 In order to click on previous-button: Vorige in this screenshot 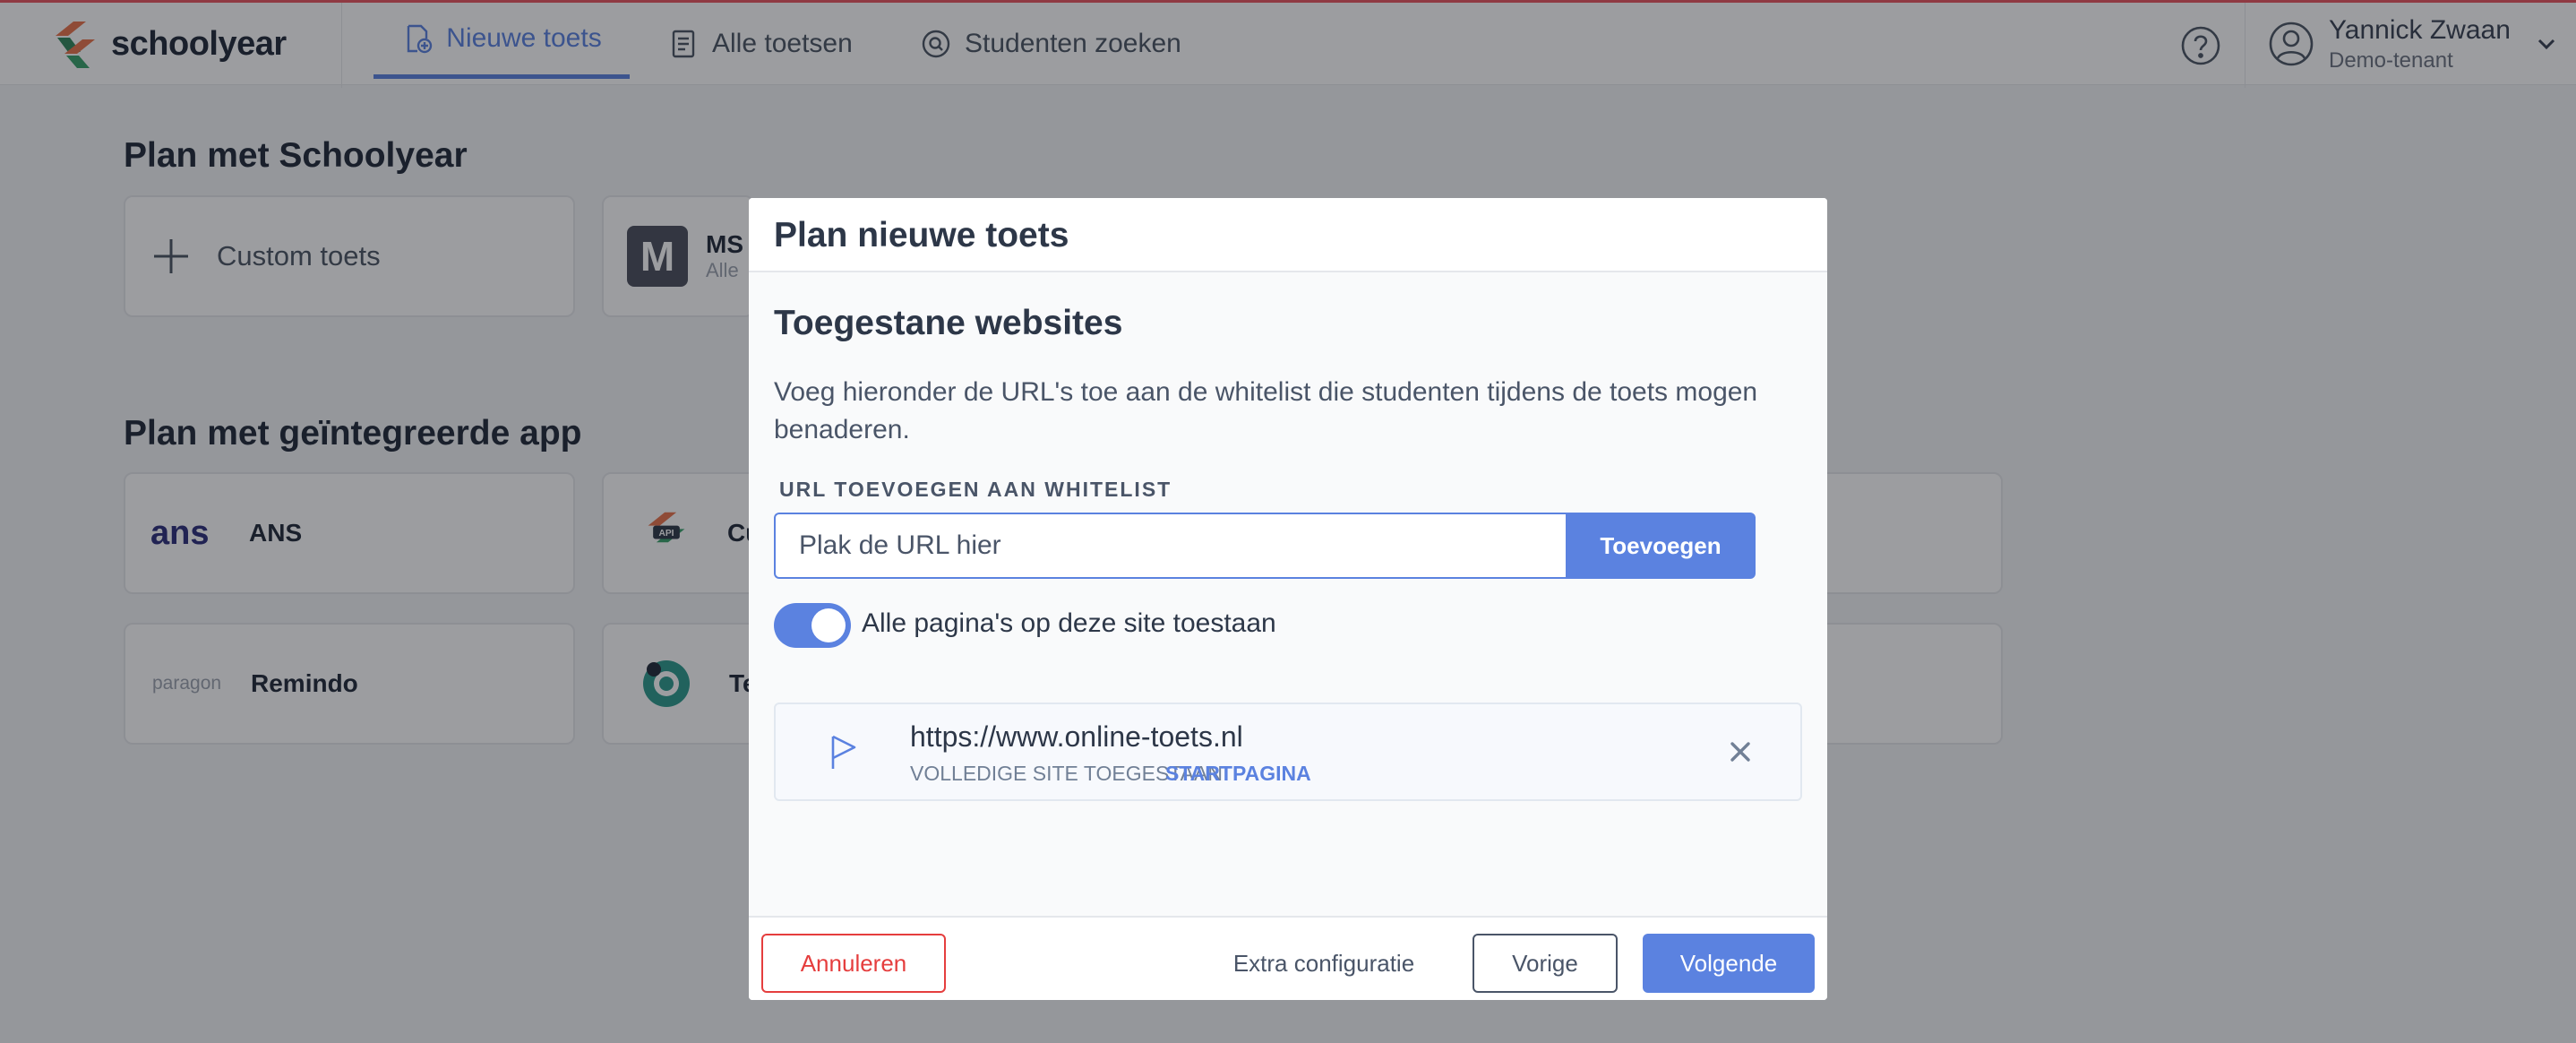, I will do `click(1545, 963)`.